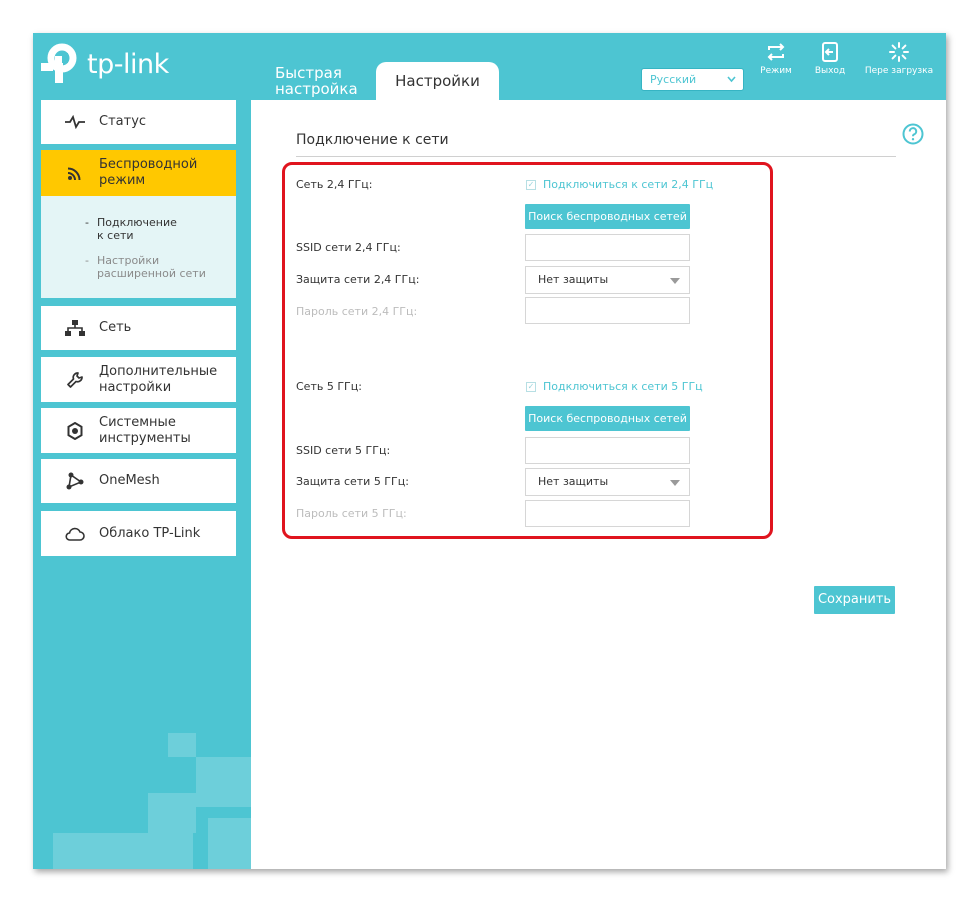  I want to click on tp-link-logo-icon, so click(61, 64).